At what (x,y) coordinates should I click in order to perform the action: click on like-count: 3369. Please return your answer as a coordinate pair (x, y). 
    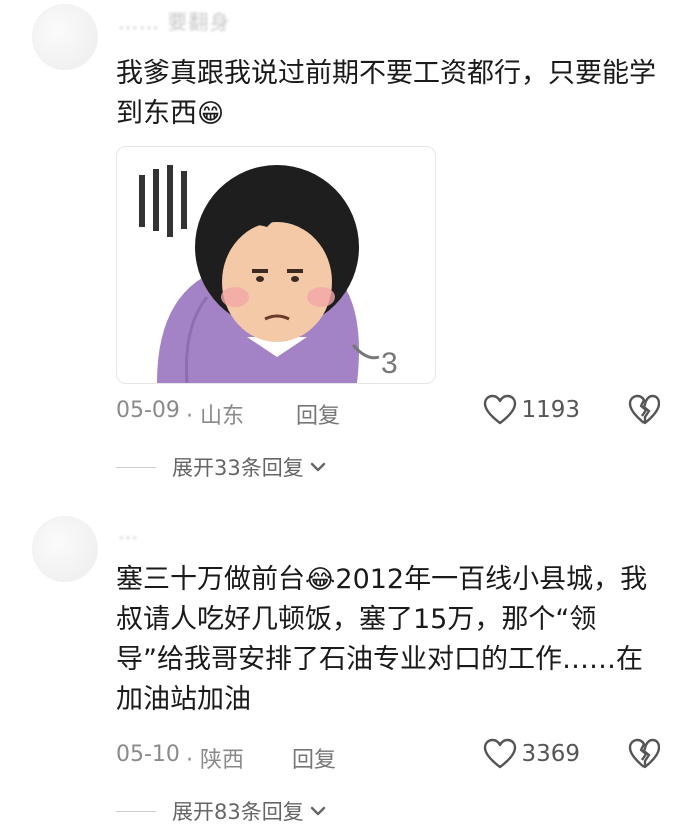
    Looking at the image, I should click on (550, 754).